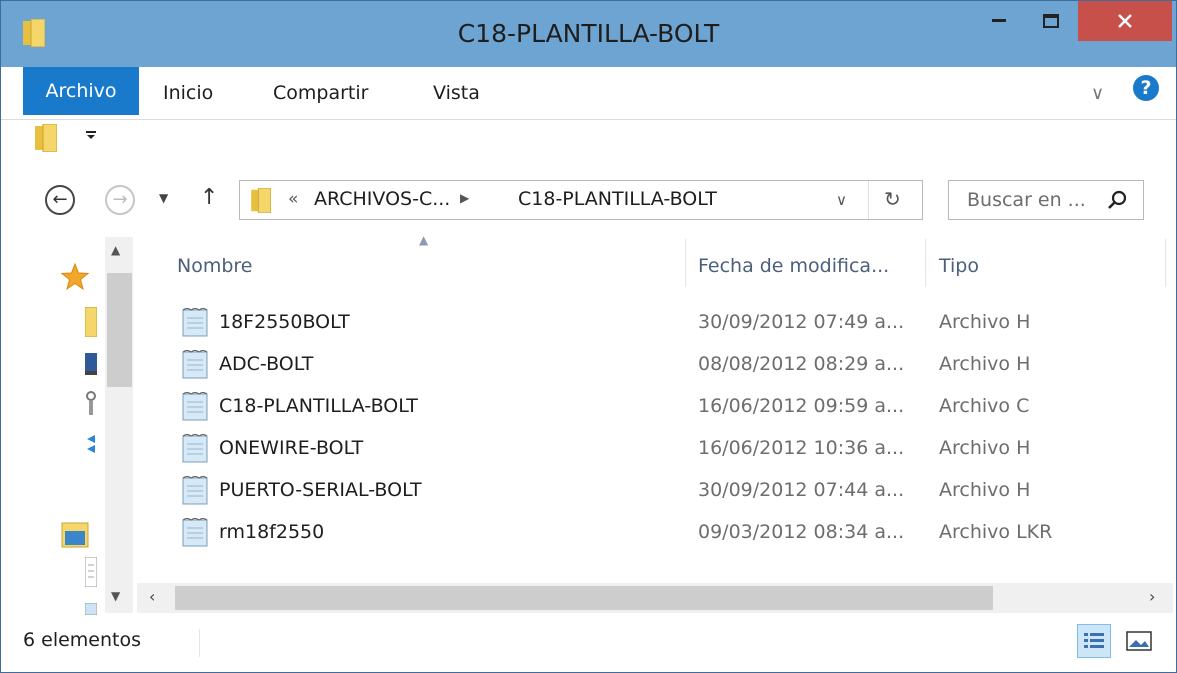 This screenshot has width=1177, height=673. I want to click on file-row: ADC-BOLT 08/08/2012 08:29 a... Archivo H, so click(652, 364).